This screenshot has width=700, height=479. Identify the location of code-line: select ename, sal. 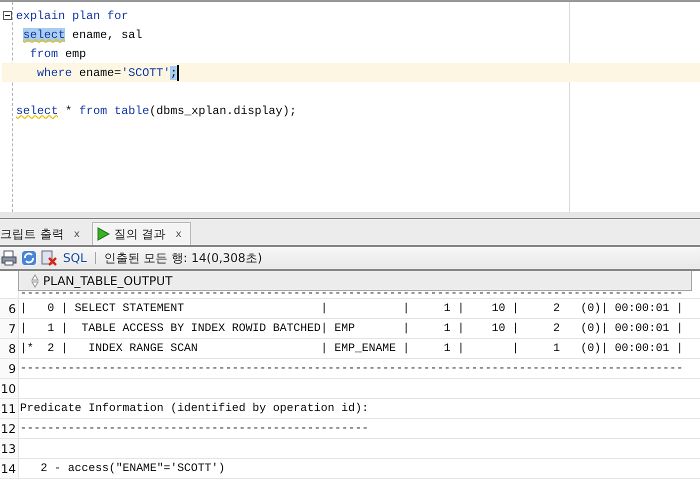
(82, 35).